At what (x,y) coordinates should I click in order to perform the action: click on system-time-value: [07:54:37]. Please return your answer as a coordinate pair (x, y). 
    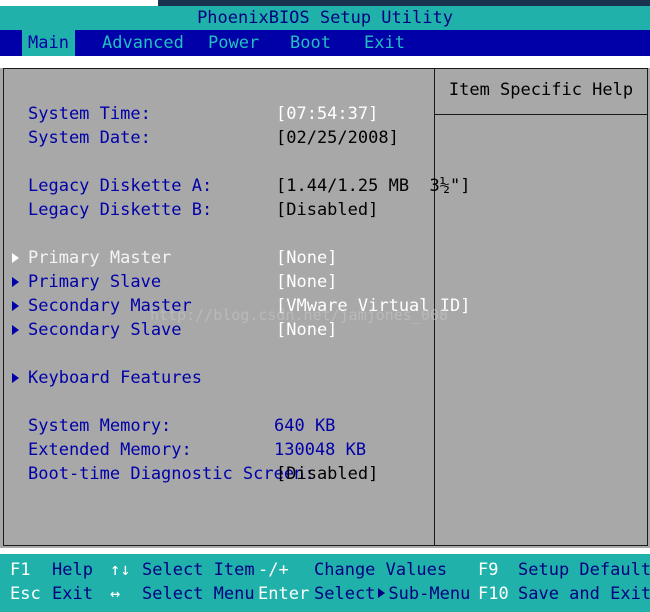
    Looking at the image, I should click on (327, 114).